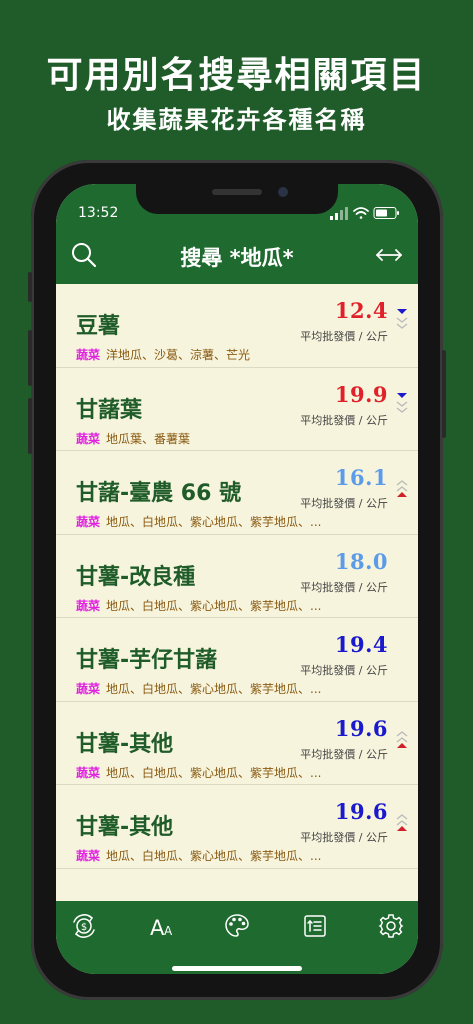 The image size is (473, 1024). Describe the element at coordinates (361, 644) in the screenshot. I see `item-price: 19.4` at that location.